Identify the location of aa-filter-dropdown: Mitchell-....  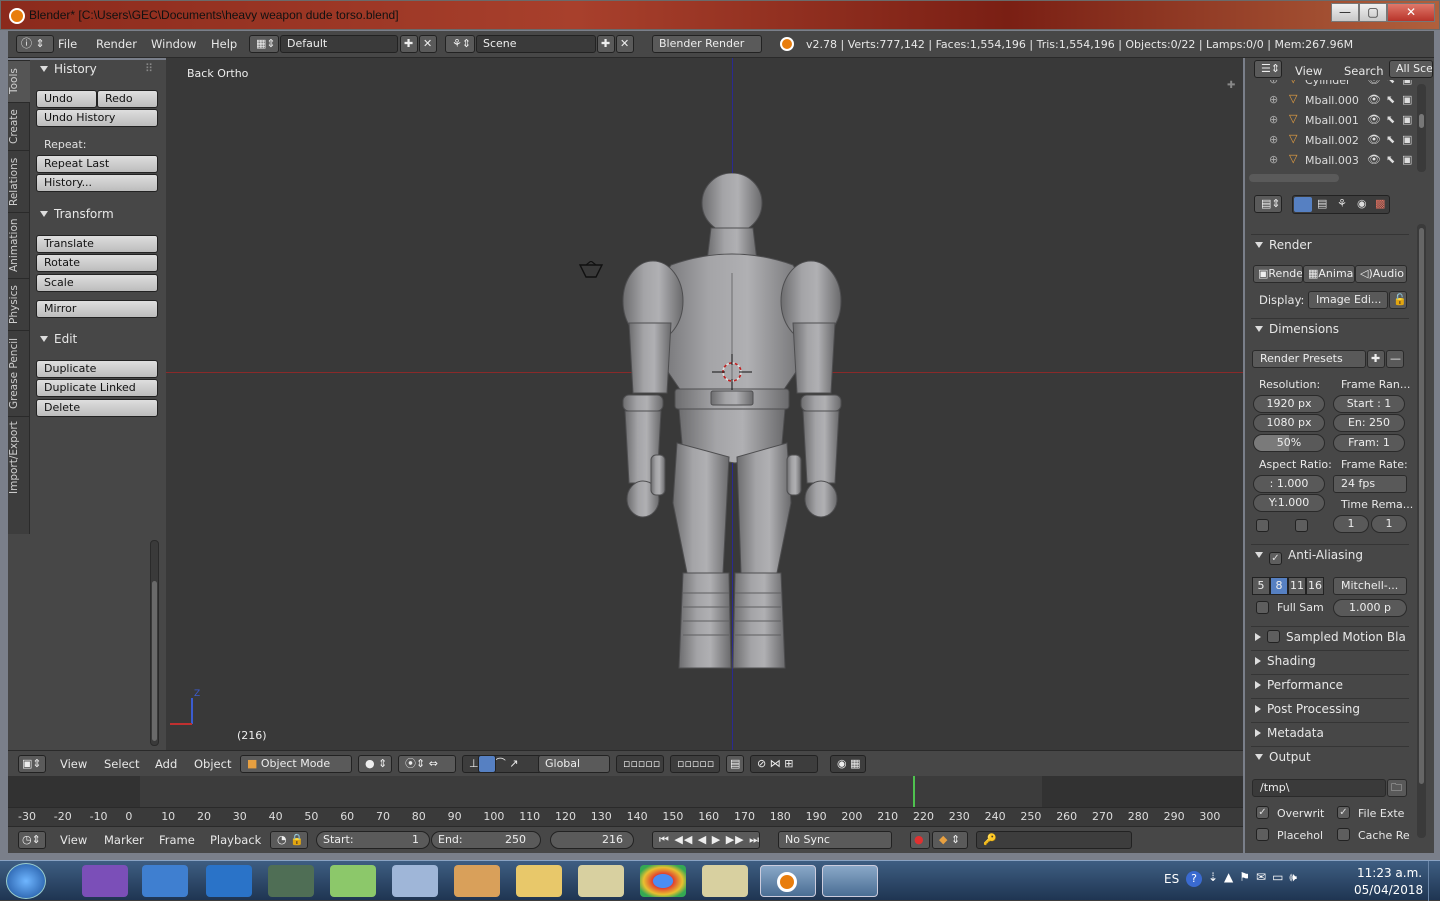
(1370, 586).